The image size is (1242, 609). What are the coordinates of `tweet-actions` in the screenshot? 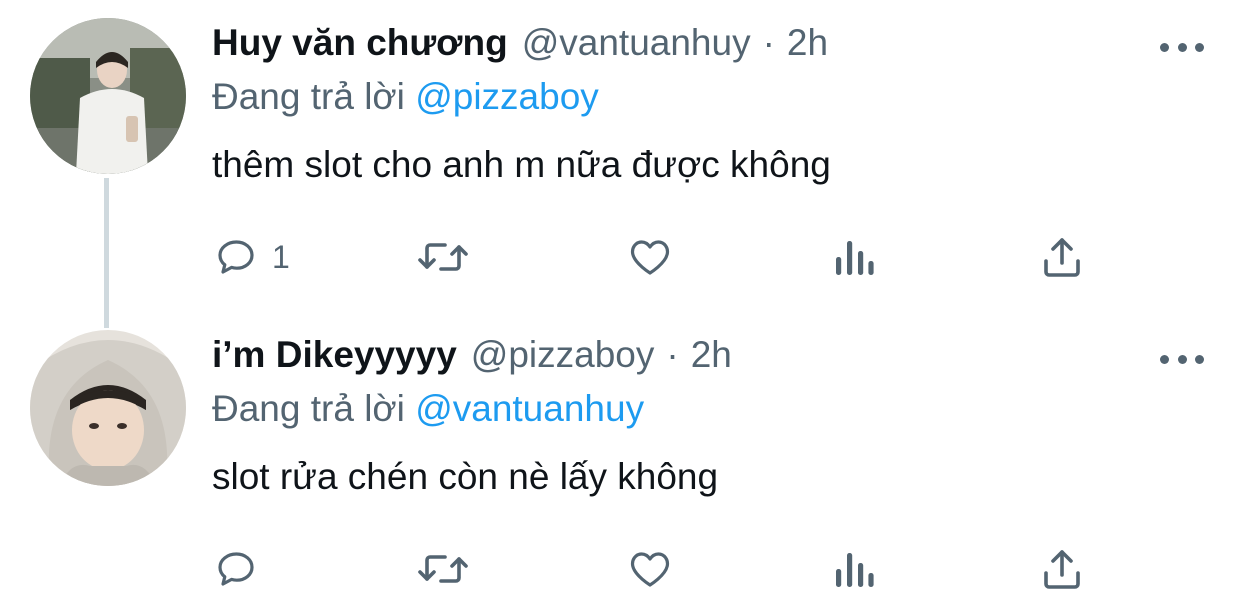 It's located at (662, 569).